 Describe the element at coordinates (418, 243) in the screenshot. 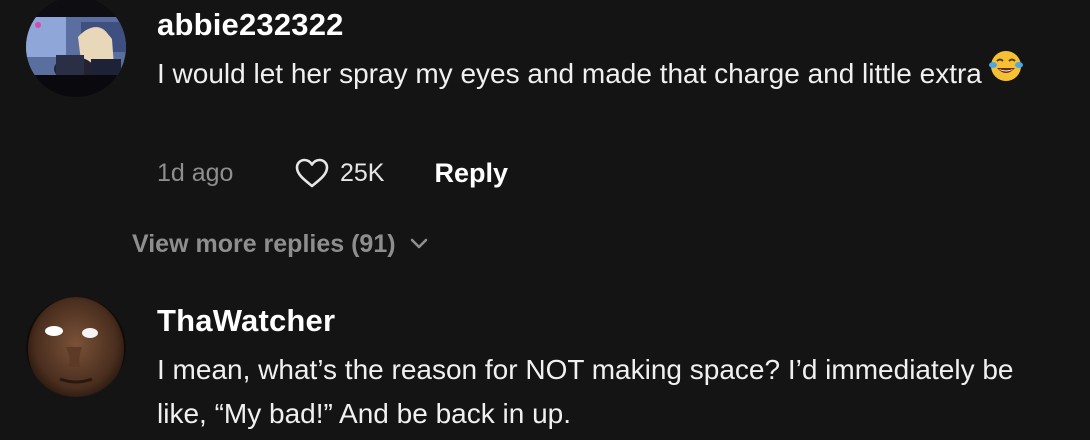

I see `chevron-down-icon` at that location.